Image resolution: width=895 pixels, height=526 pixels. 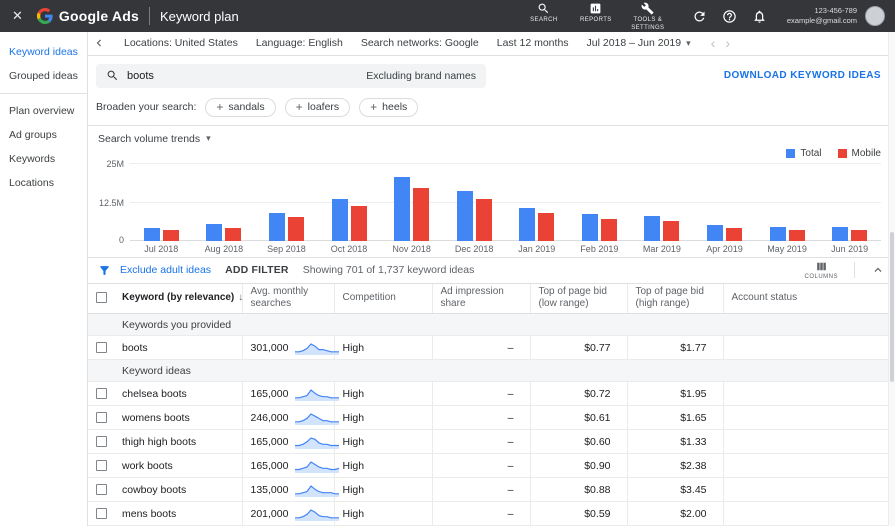 What do you see at coordinates (596, 12) in the screenshot?
I see `reports-nav-button: REPORTS` at bounding box center [596, 12].